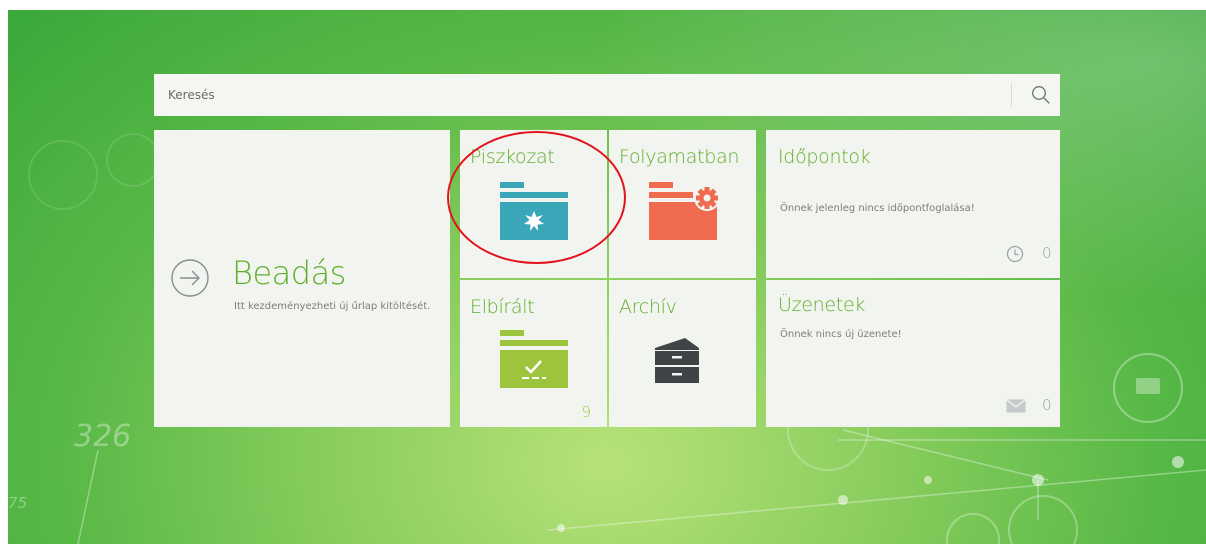 This screenshot has height=544, width=1206. I want to click on archive-cabinet-icon, so click(677, 360).